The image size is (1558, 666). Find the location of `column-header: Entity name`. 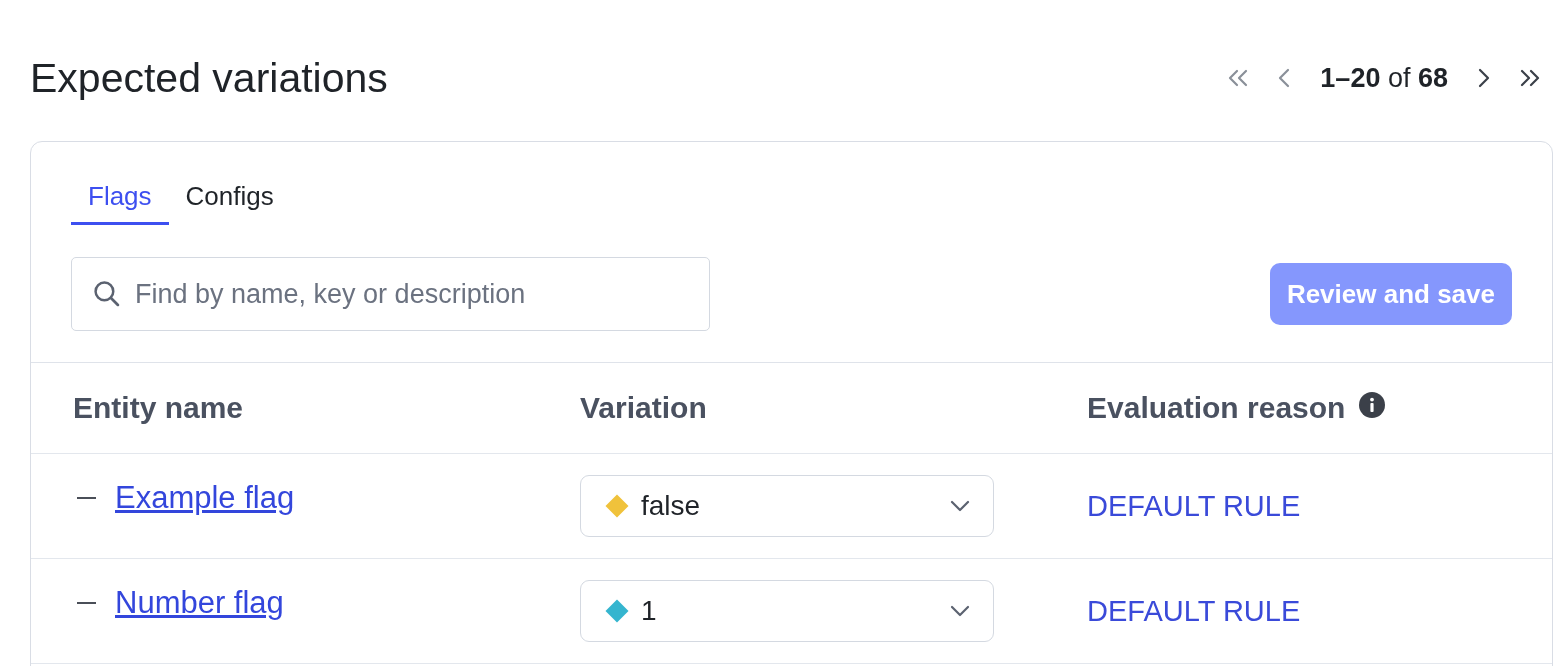

column-header: Entity name is located at coordinates (158, 408).